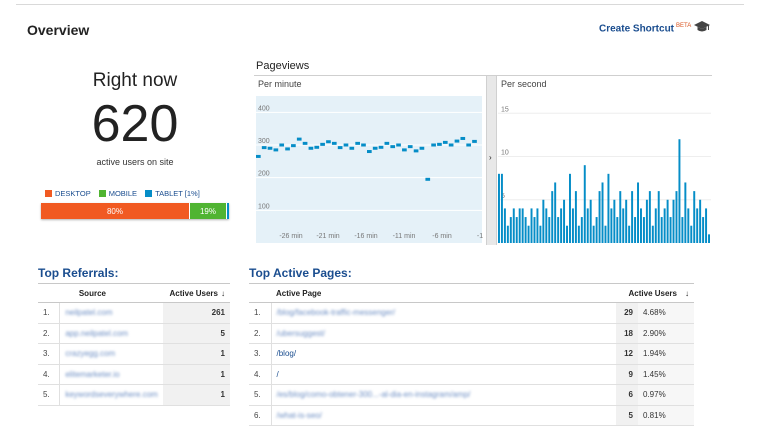 The height and width of the screenshot is (428, 760). Describe the element at coordinates (627, 313) in the screenshot. I see `page-active-users: 29` at that location.